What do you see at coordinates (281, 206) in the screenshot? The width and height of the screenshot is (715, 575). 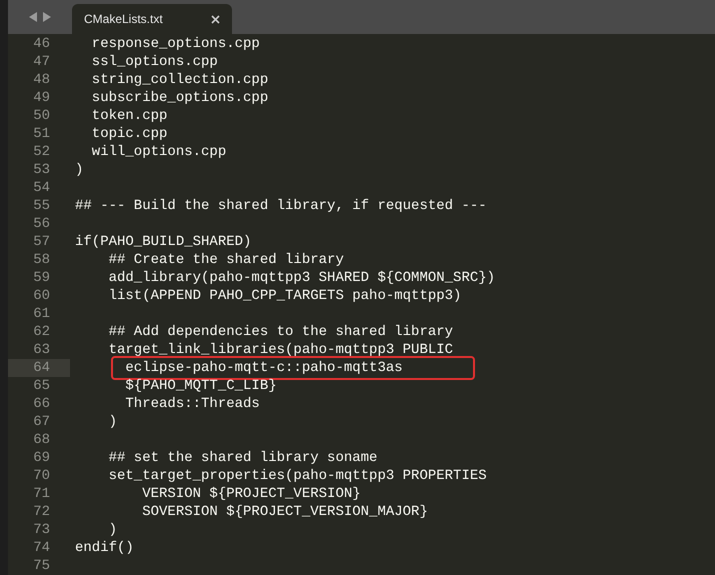 I see `code-line: ## --- Build the shared library, if requested ---` at bounding box center [281, 206].